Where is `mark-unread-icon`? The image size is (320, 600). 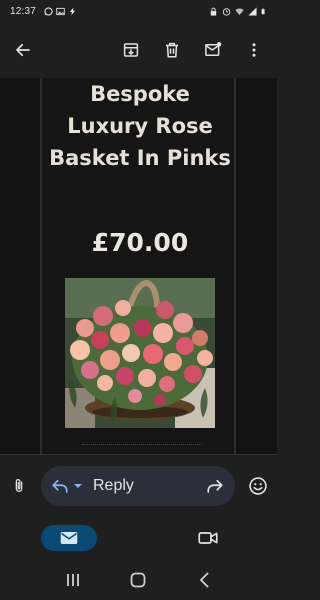 mark-unread-icon is located at coordinates (213, 49).